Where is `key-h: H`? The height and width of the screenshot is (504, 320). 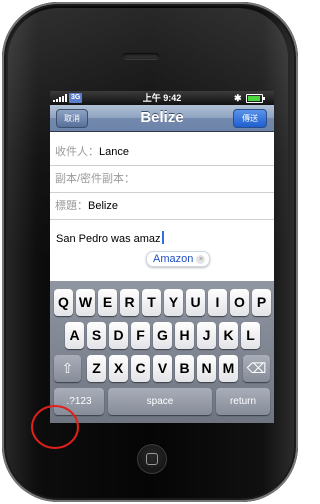
key-h: H is located at coordinates (184, 335).